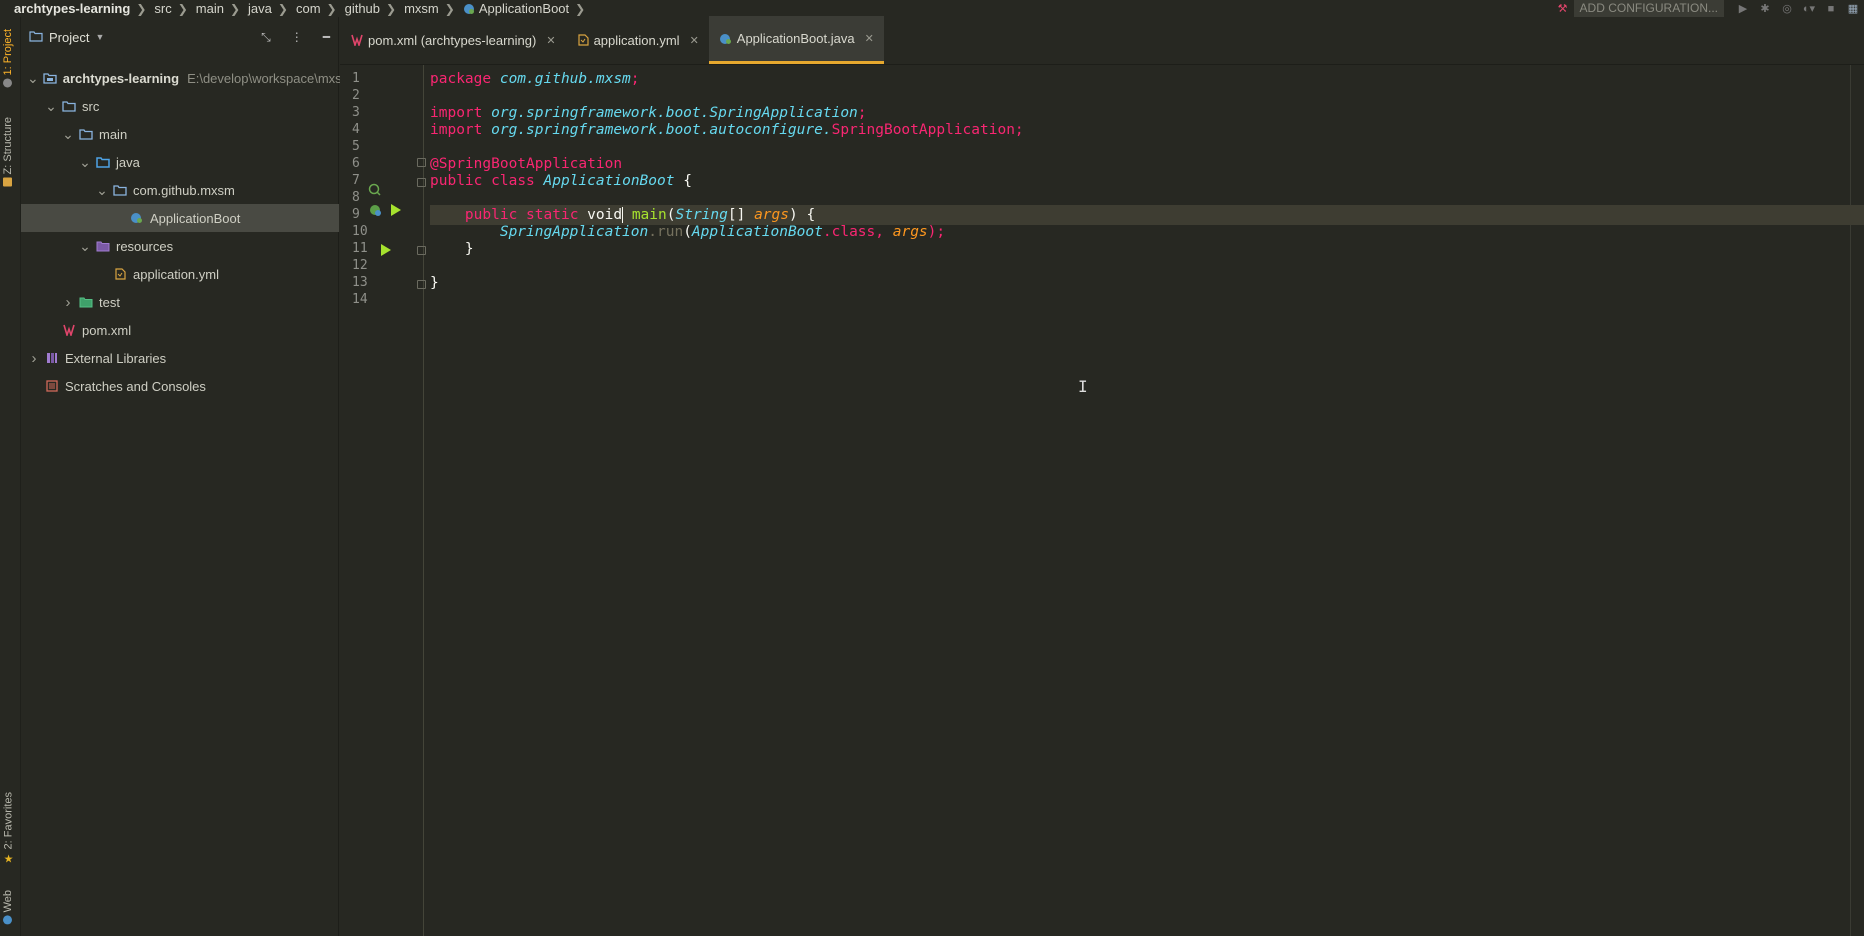  Describe the element at coordinates (210, 8) in the screenshot. I see `breadcrumb-item: main` at that location.